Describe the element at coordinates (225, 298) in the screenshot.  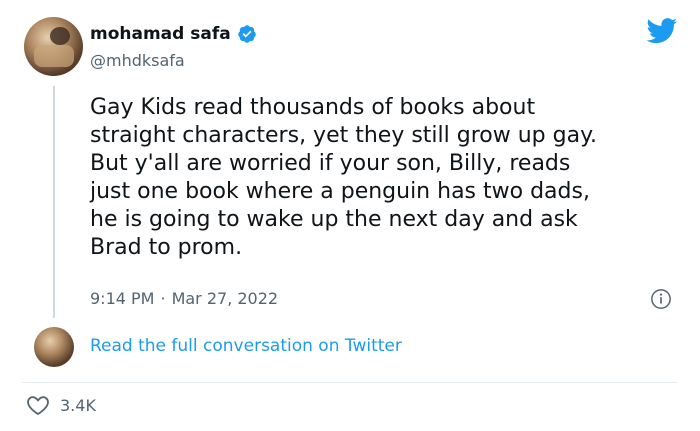
I see `tweet-date: Mar 27, 2022` at that location.